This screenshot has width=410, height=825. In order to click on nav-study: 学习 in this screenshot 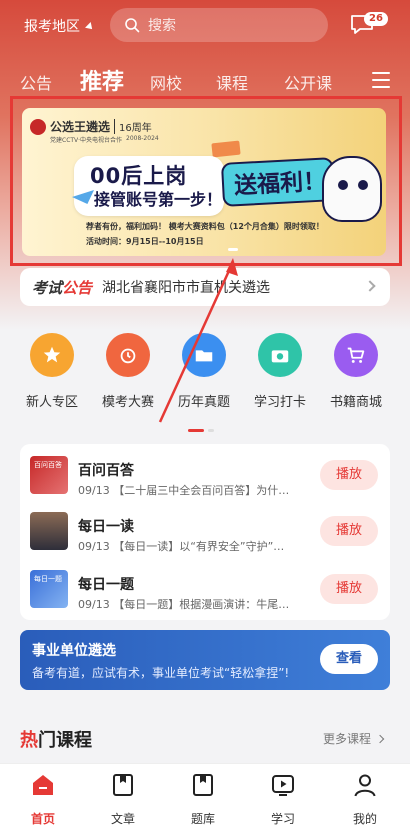, I will do `click(283, 798)`.